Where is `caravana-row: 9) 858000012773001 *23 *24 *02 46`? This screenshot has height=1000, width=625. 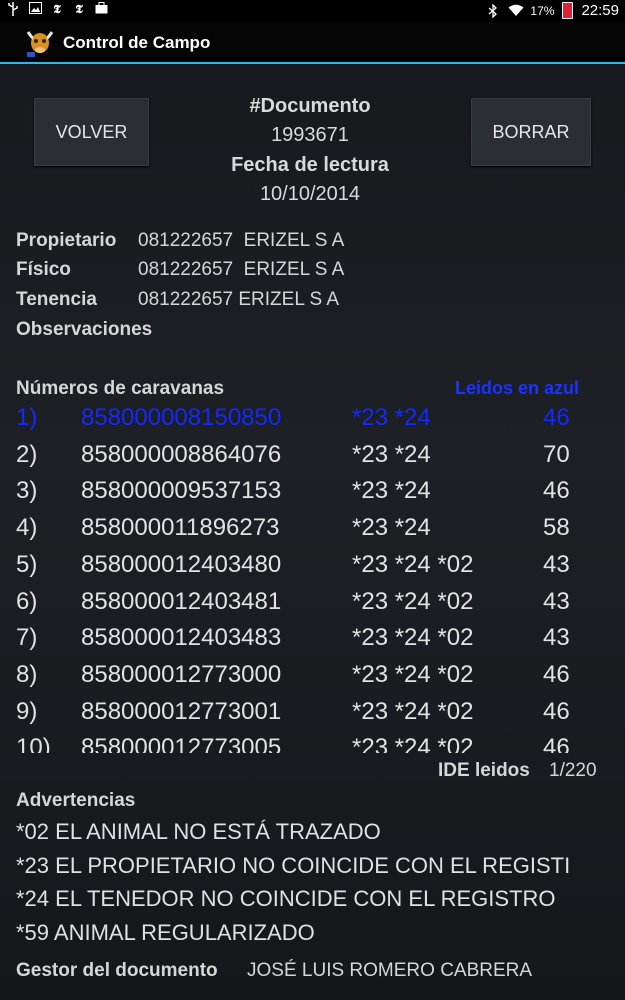
caravana-row: 9) 858000012773001 *23 *24 *02 46 is located at coordinates (312, 716).